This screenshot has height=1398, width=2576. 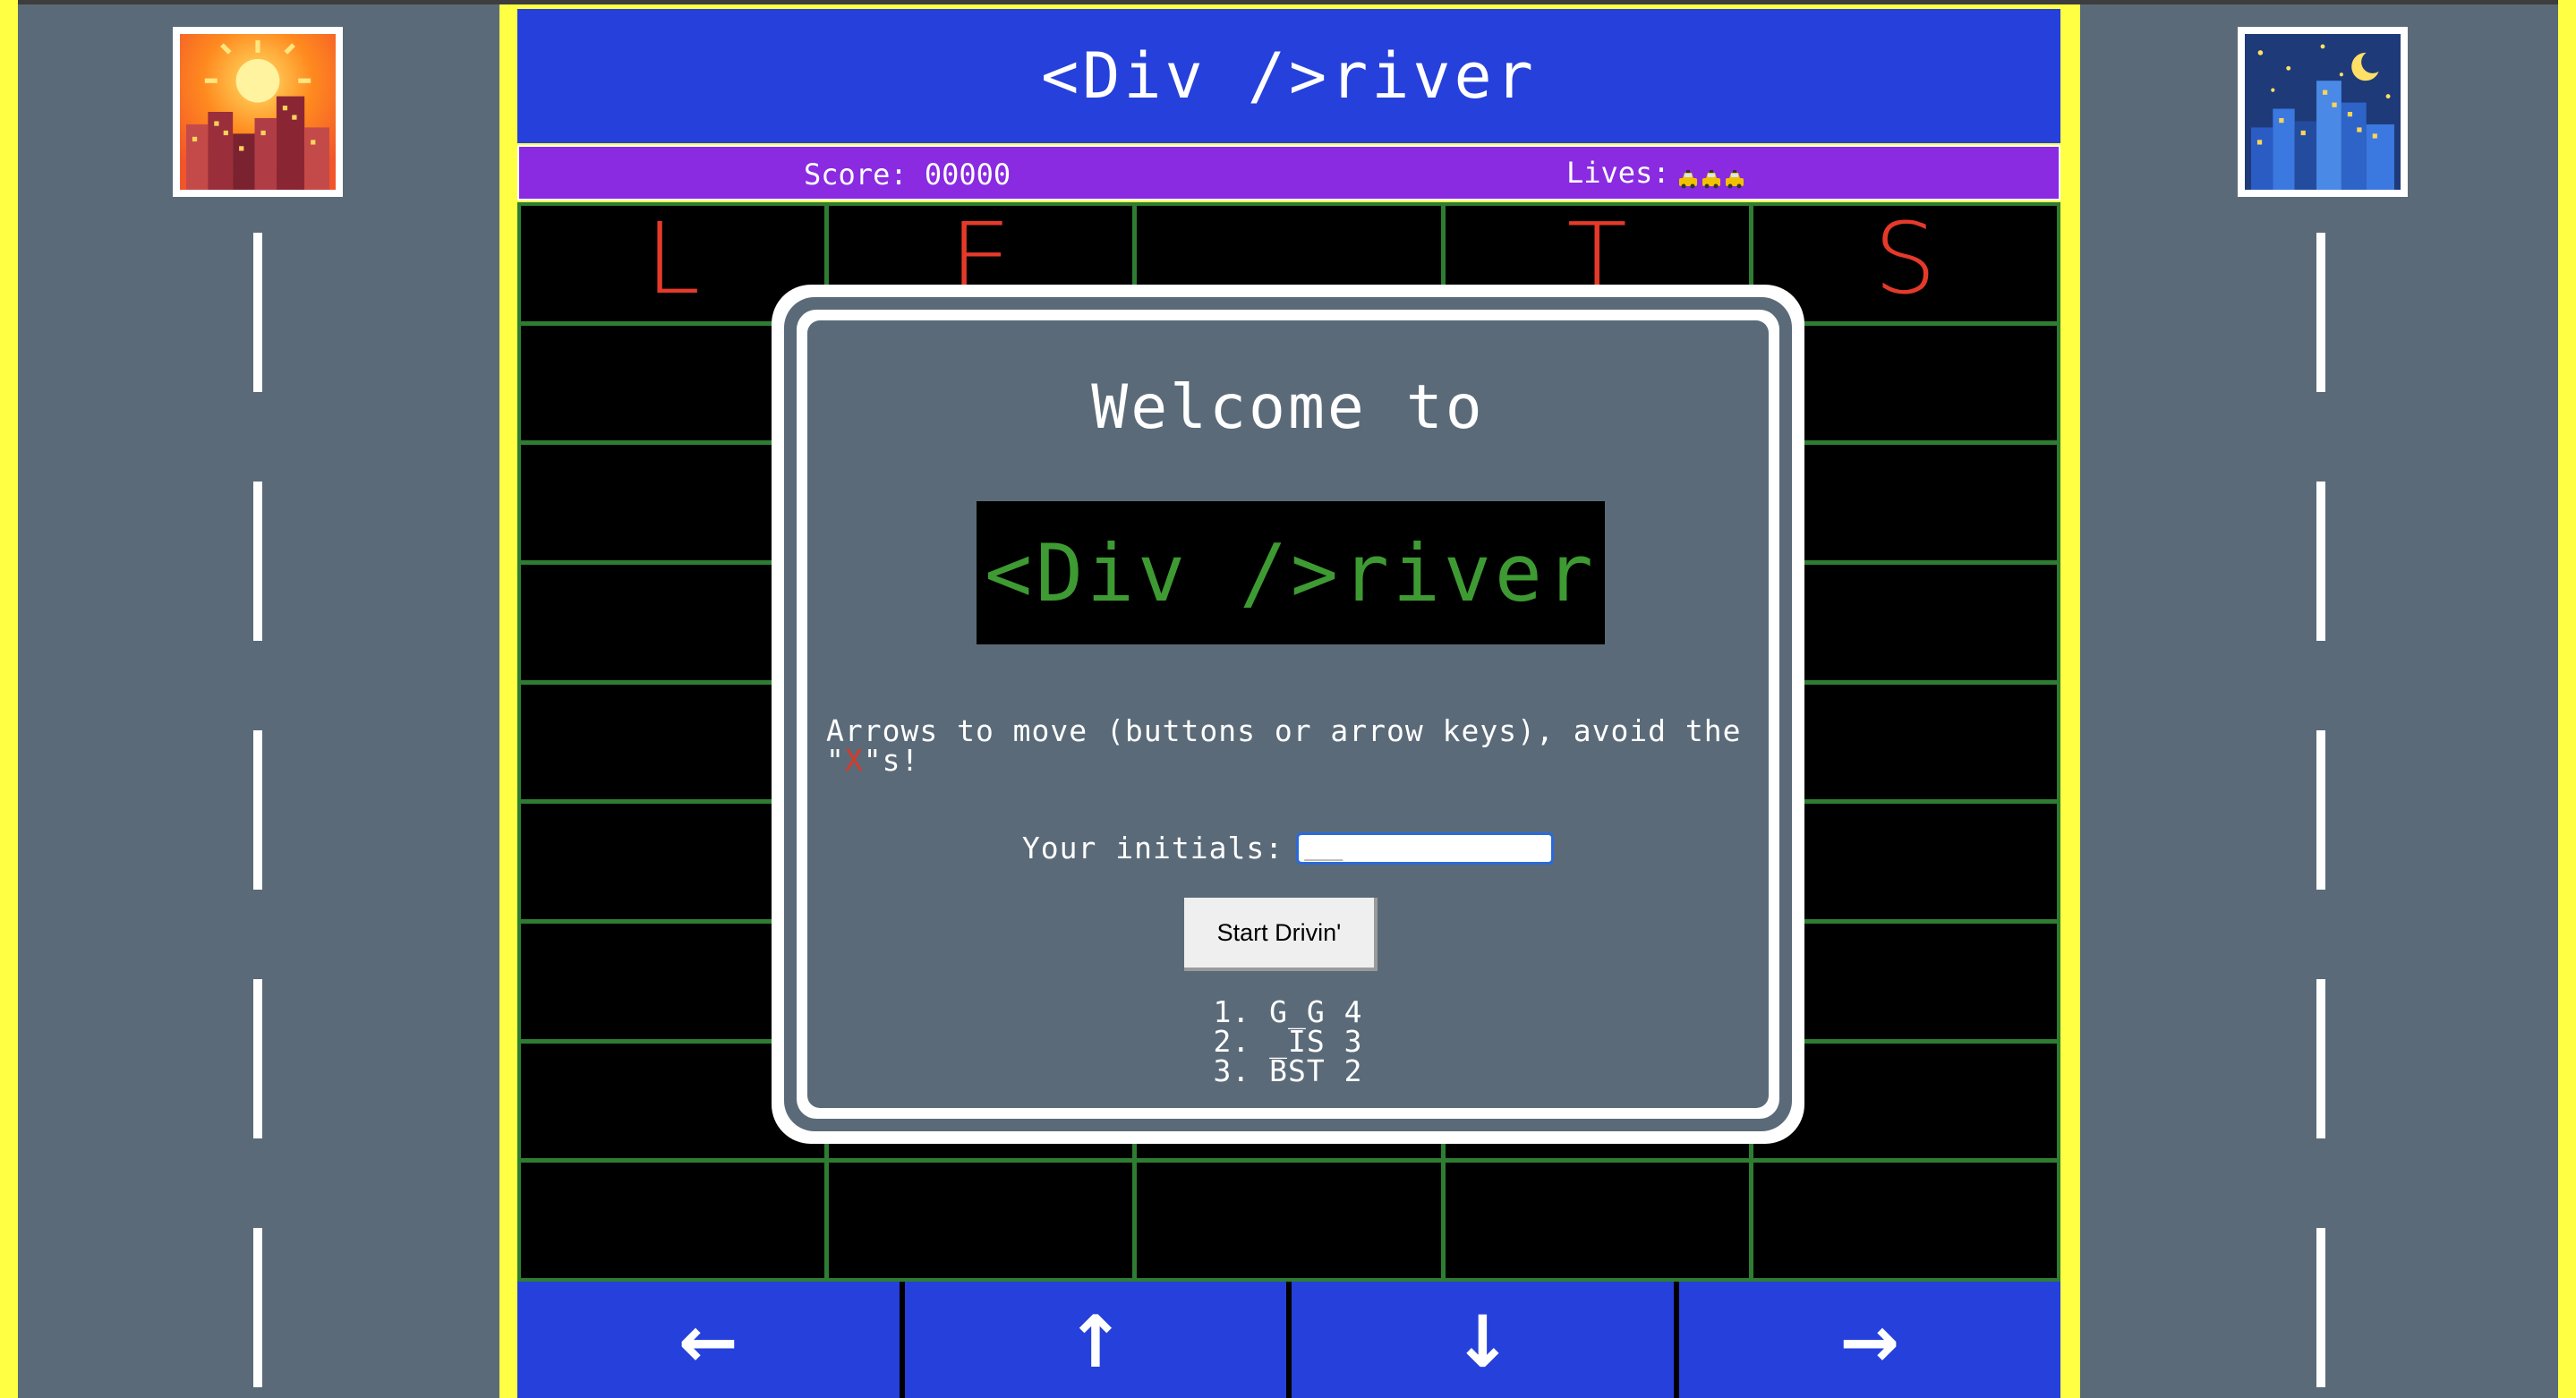 I want to click on sunset-city-icon, so click(x=258, y=112).